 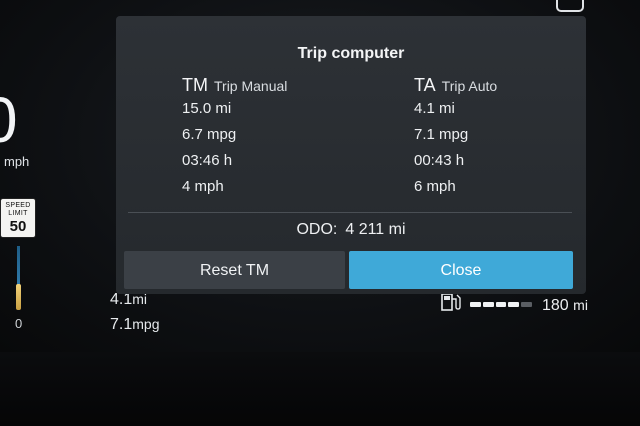 I want to click on lower-trip-economy: 7.1mpg, so click(x=135, y=324).